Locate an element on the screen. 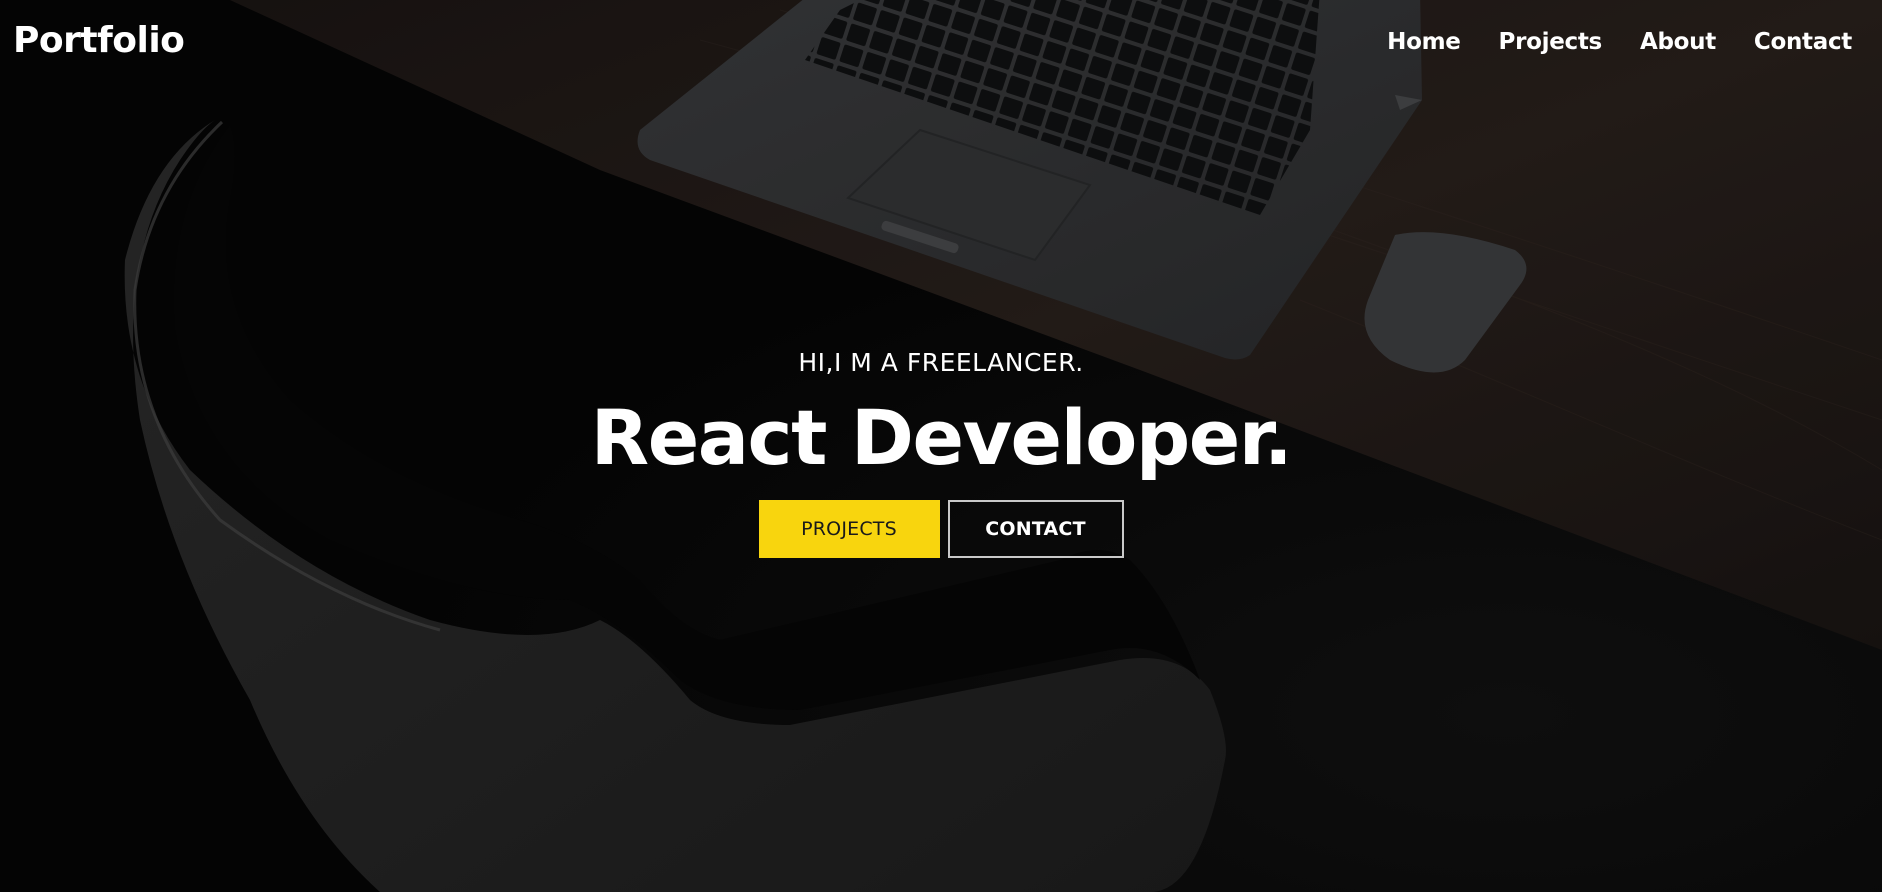 This screenshot has width=1882, height=892. site-logo: Portfolio is located at coordinates (99, 41).